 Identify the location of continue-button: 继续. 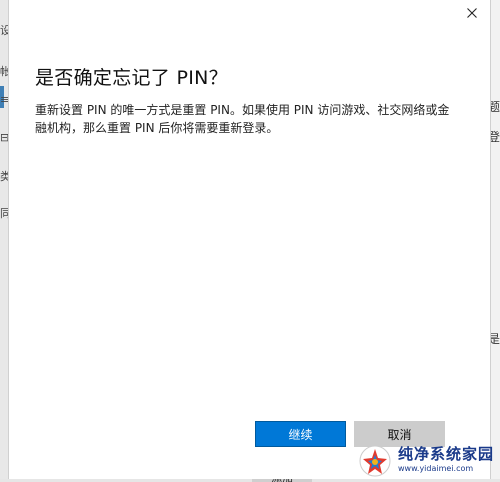
(300, 434).